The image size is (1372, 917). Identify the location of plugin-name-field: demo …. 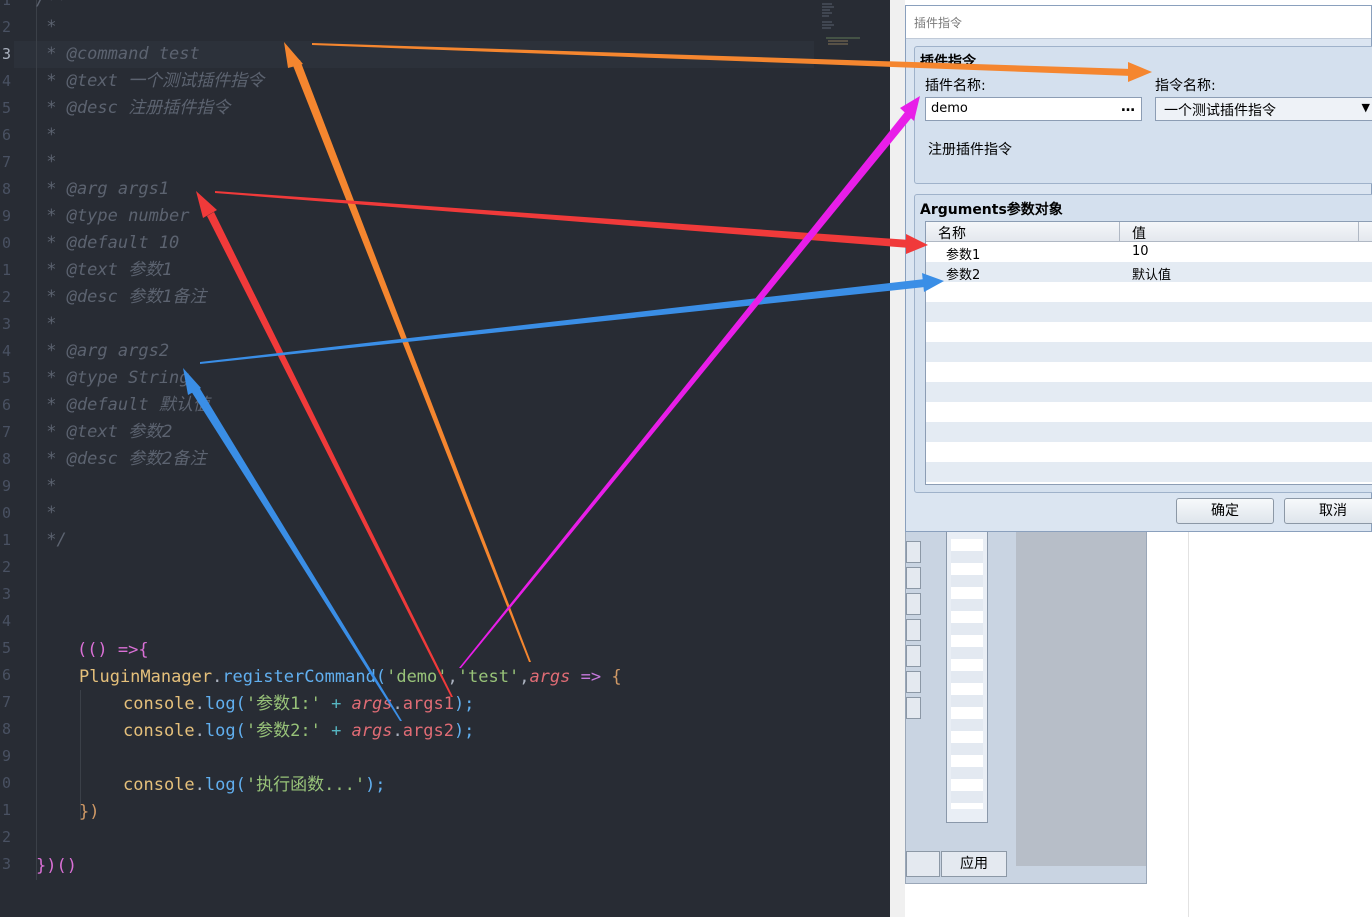
(1033, 109).